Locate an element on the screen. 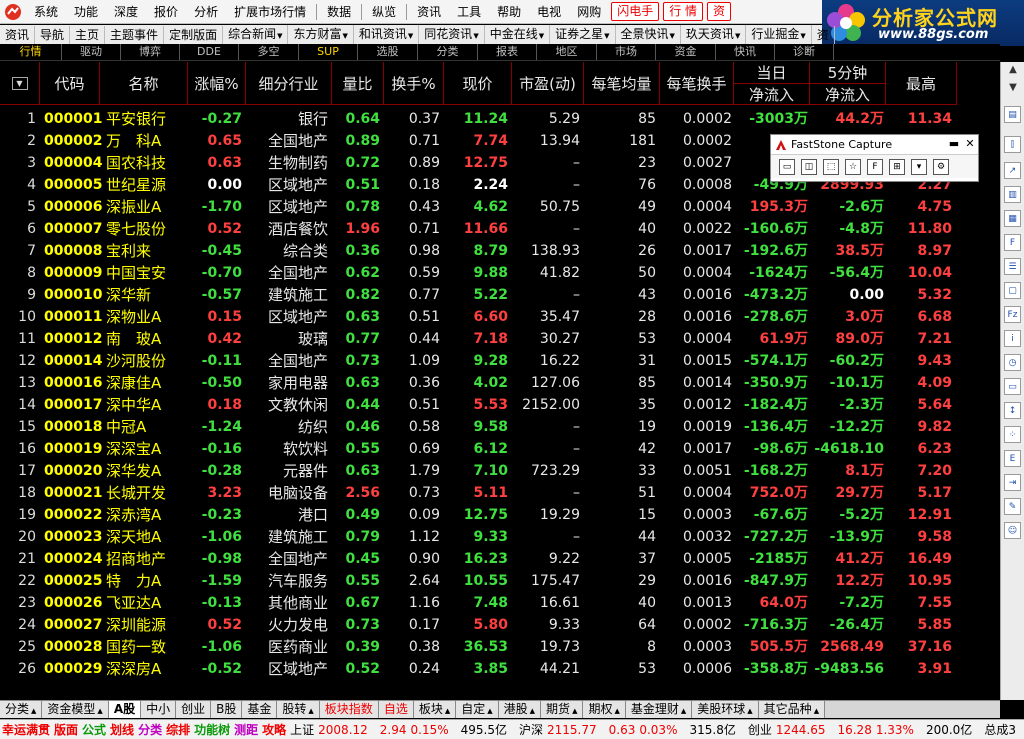  header-avg-per-trade: 每笔均量 is located at coordinates (622, 83).